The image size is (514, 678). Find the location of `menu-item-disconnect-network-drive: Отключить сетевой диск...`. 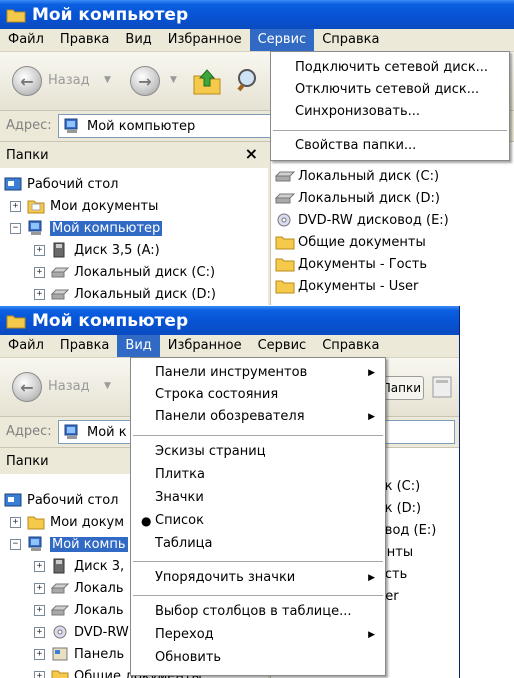

menu-item-disconnect-network-drive: Отключить сетевой диск... is located at coordinates (390, 90).